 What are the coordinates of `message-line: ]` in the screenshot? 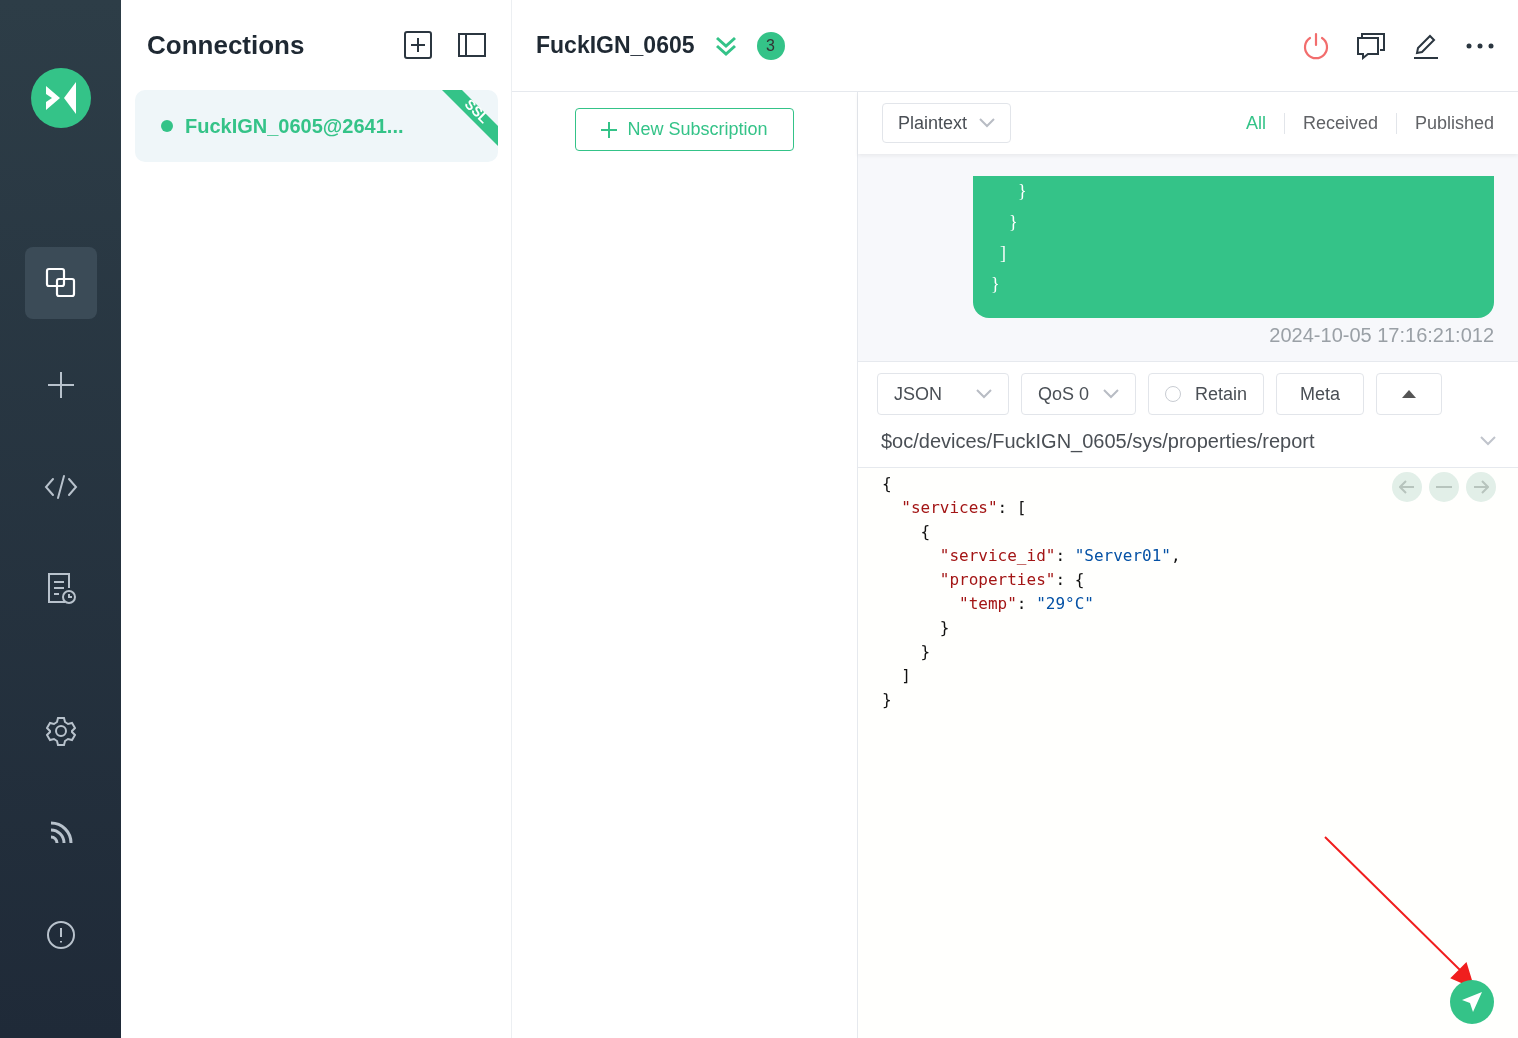 It's located at (1003, 253).